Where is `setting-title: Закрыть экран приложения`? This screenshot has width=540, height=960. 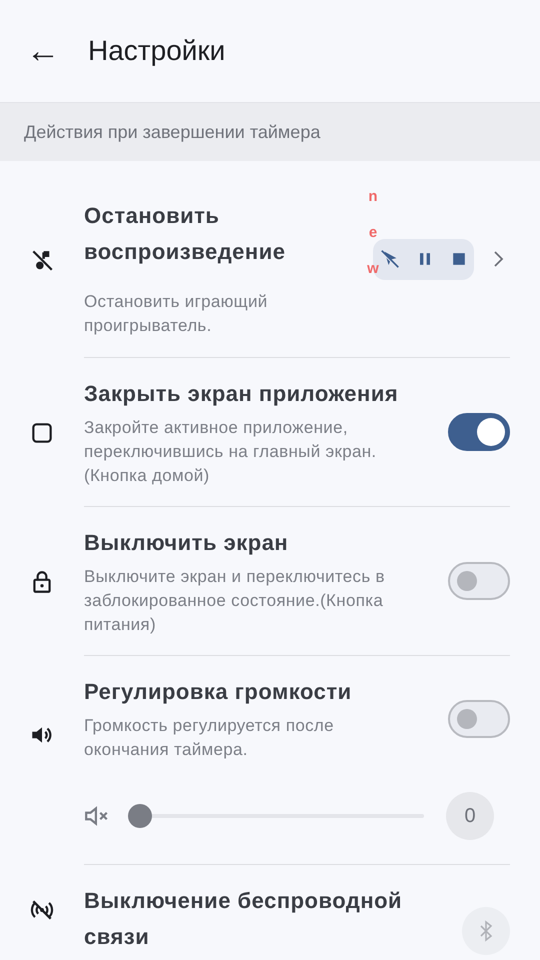 setting-title: Закрыть экран приложения is located at coordinates (242, 394).